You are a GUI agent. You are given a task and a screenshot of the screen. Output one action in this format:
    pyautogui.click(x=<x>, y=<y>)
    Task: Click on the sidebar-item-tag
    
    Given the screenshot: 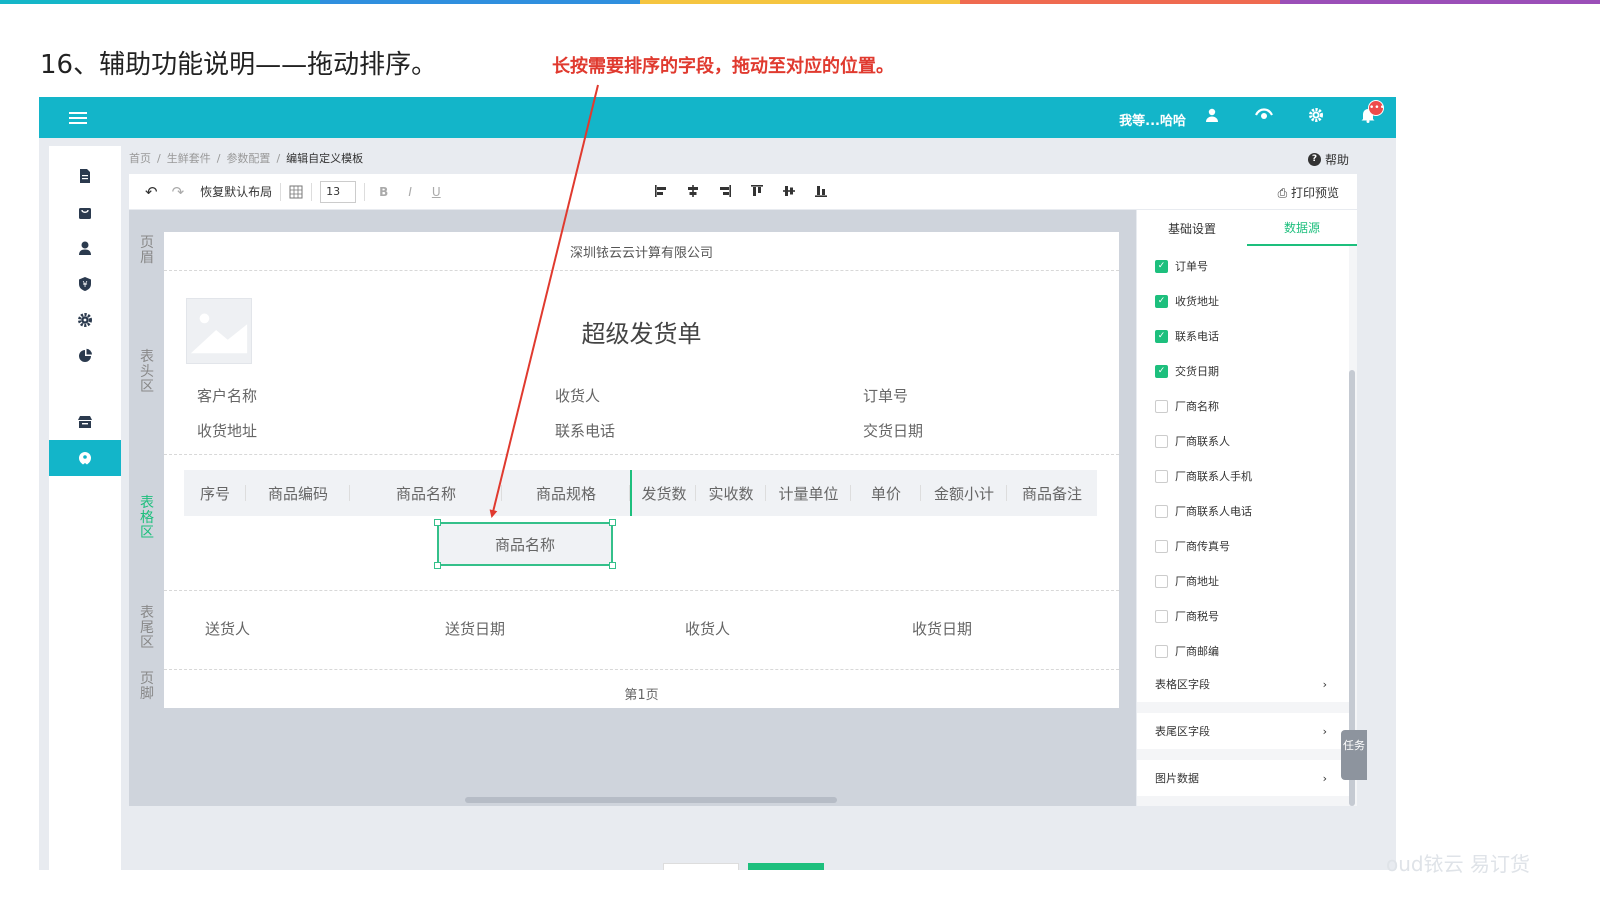 What is the action you would take?
    pyautogui.click(x=85, y=458)
    